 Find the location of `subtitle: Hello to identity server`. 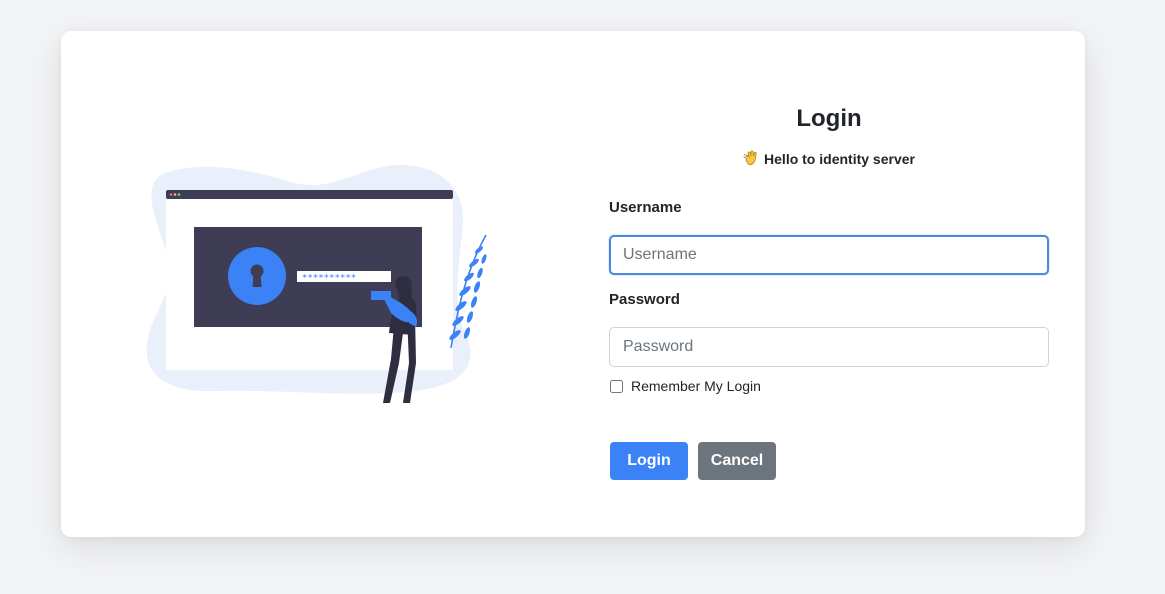

subtitle: Hello to identity server is located at coordinates (829, 159).